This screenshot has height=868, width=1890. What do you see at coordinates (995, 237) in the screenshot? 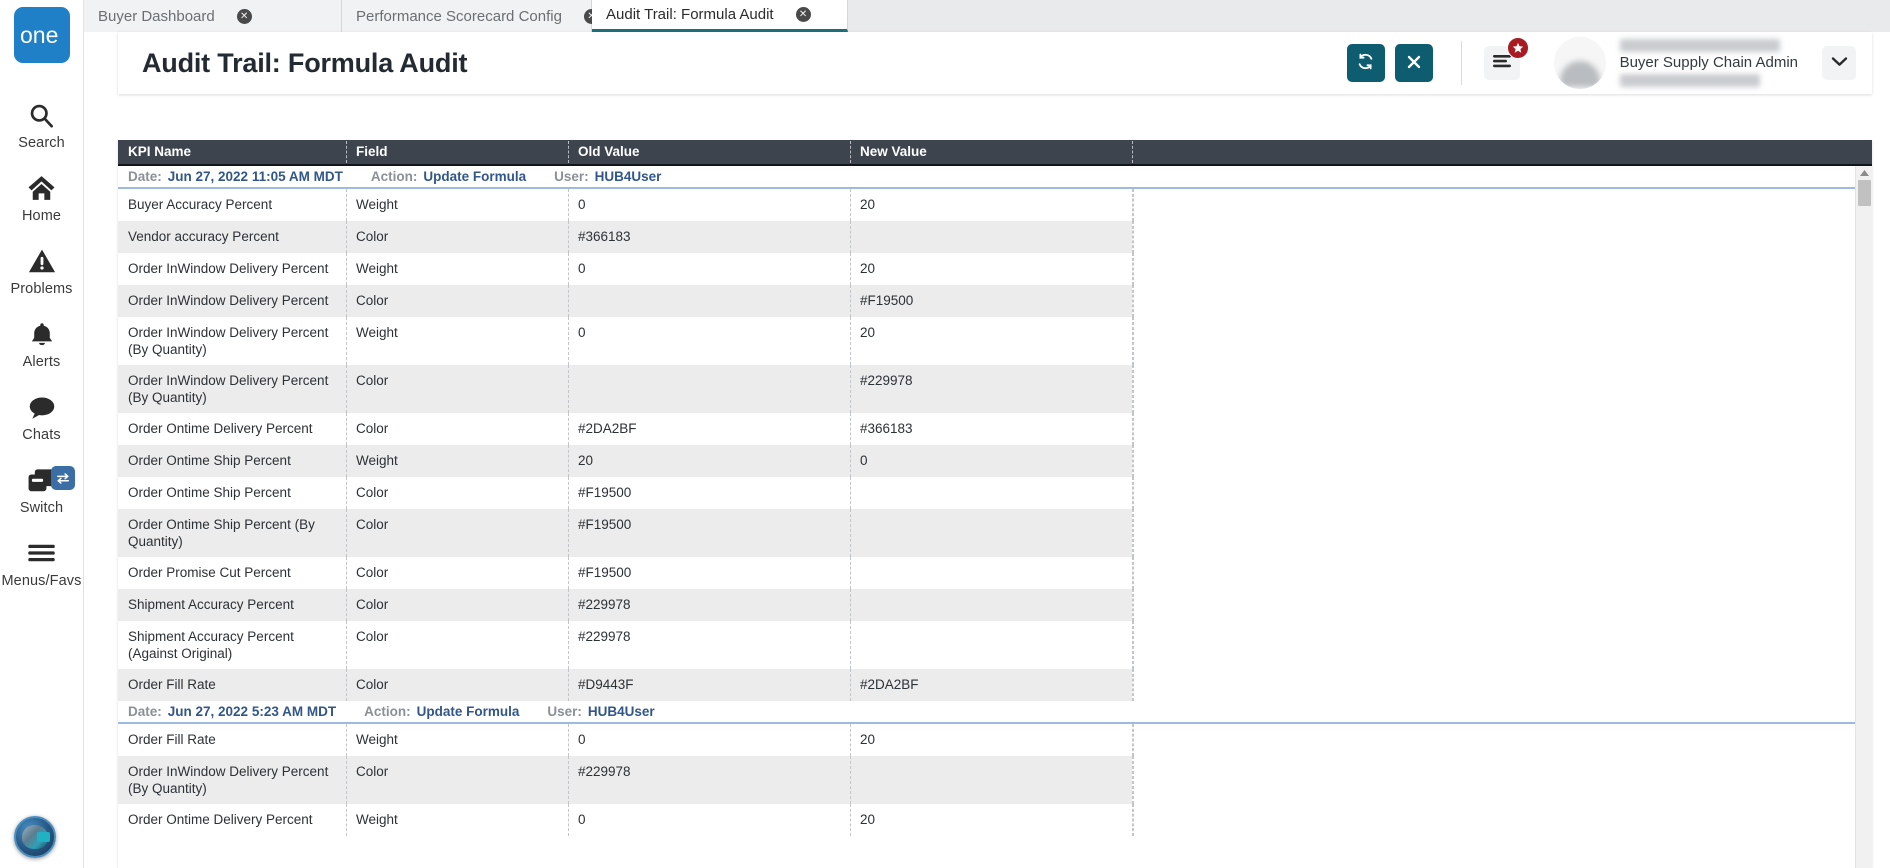
I see `table-row: Vendor accuracy Percent Color #366183` at bounding box center [995, 237].